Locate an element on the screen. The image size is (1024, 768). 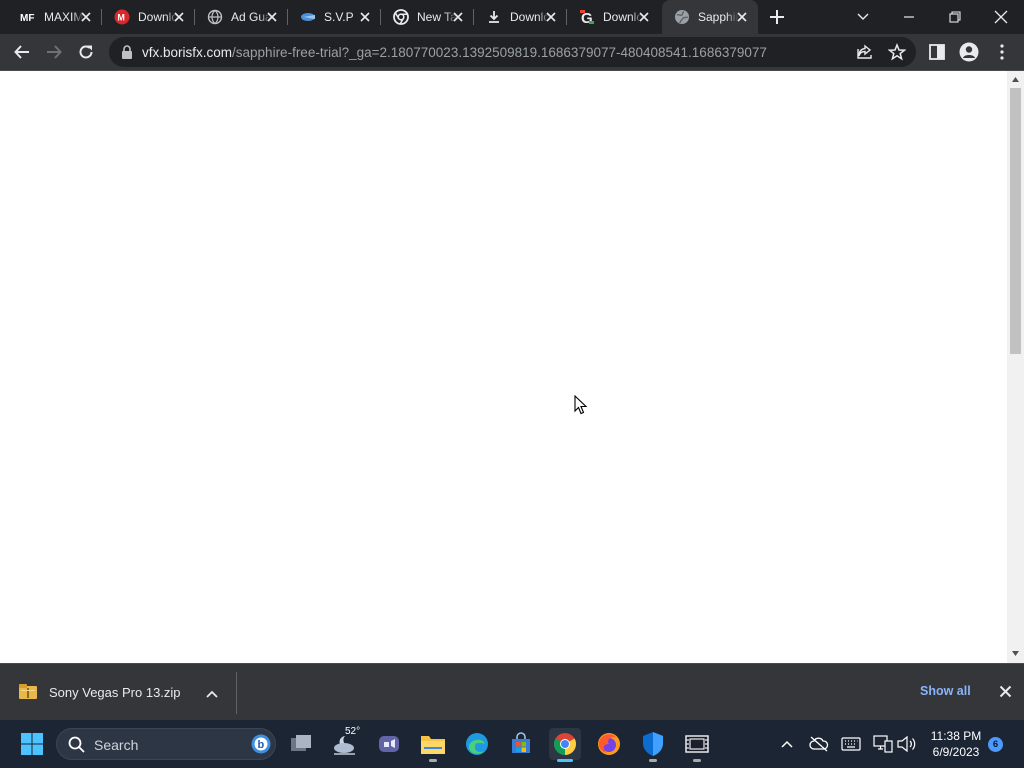
microsoft-store-icon is located at coordinates (521, 744).